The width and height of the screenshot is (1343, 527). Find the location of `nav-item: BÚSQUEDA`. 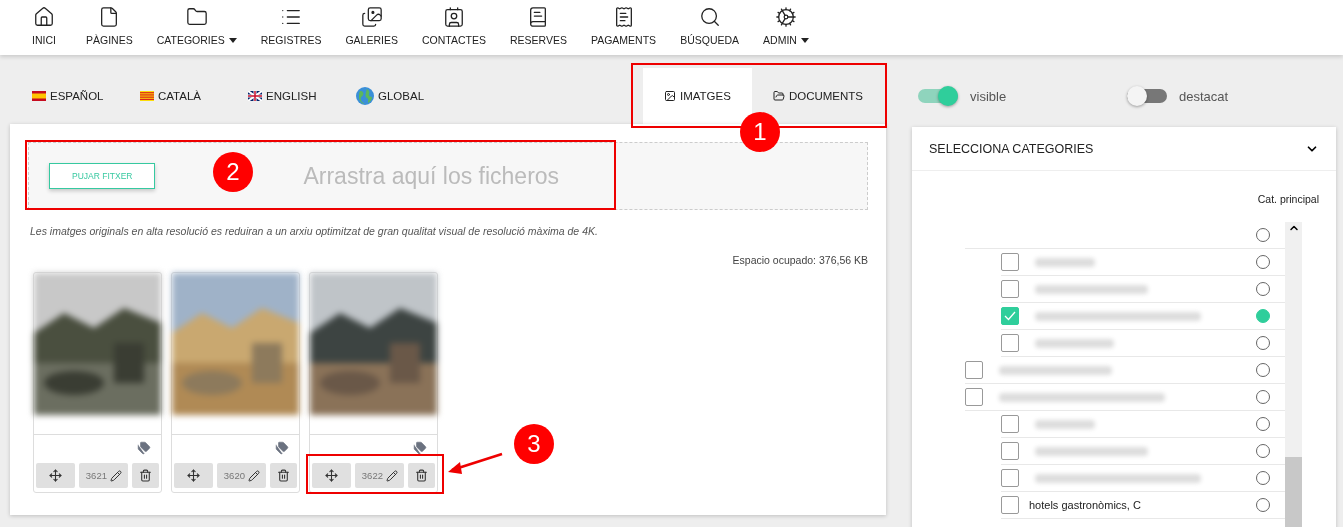

nav-item: BÚSQUEDA is located at coordinates (710, 26).